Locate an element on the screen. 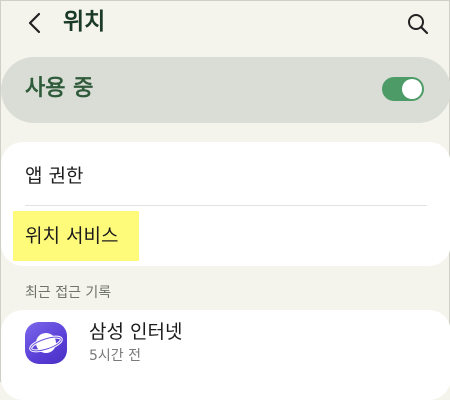 Image resolution: width=450 pixels, height=400 pixels. master-toggle-label: 사용 중 is located at coordinates (59, 88).